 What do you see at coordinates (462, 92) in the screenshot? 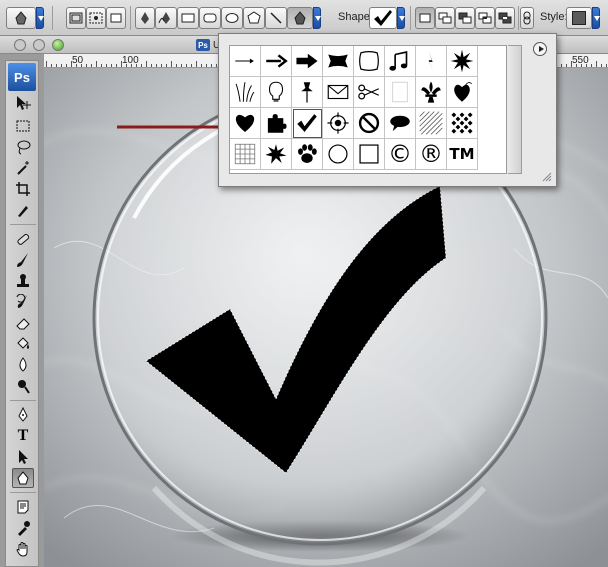
I see `shape-cell-hearts-suit` at bounding box center [462, 92].